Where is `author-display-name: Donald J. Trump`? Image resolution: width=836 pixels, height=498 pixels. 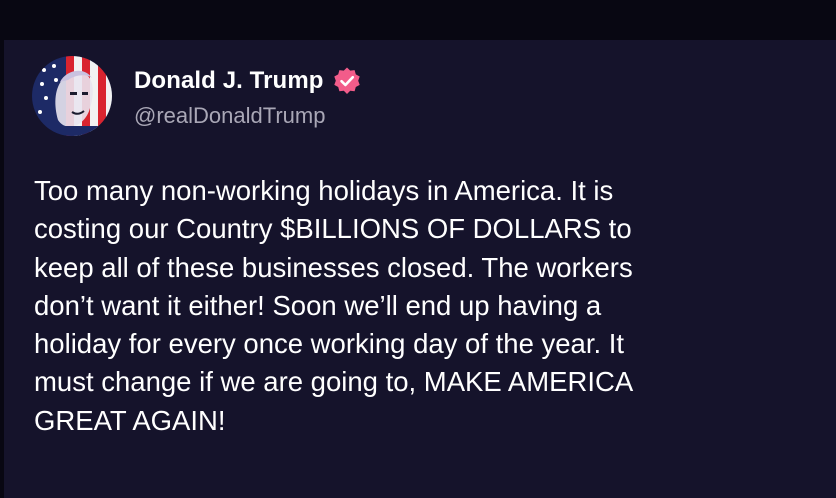
author-display-name: Donald J. Trump is located at coordinates (229, 81).